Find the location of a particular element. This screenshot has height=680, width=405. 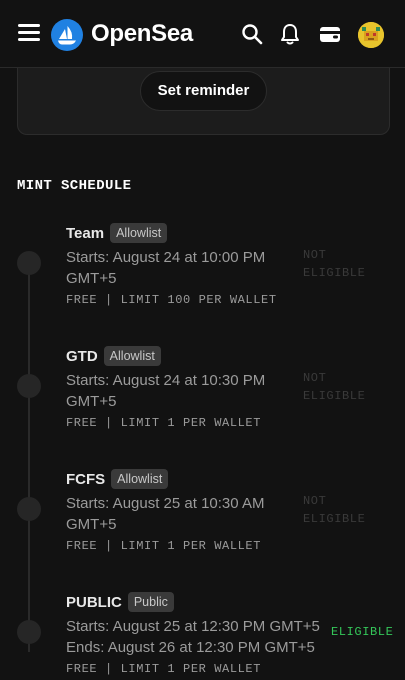

phase-end-time: Ends: August 26 at 12:30 PM GMT+5 is located at coordinates (190, 647).